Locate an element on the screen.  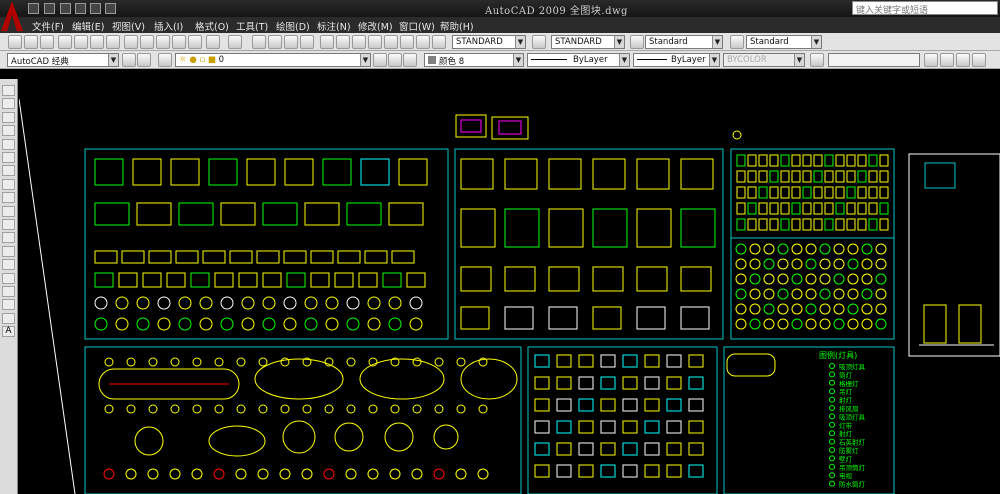
text-style-select: STANDARD ▼ is located at coordinates (489, 42).